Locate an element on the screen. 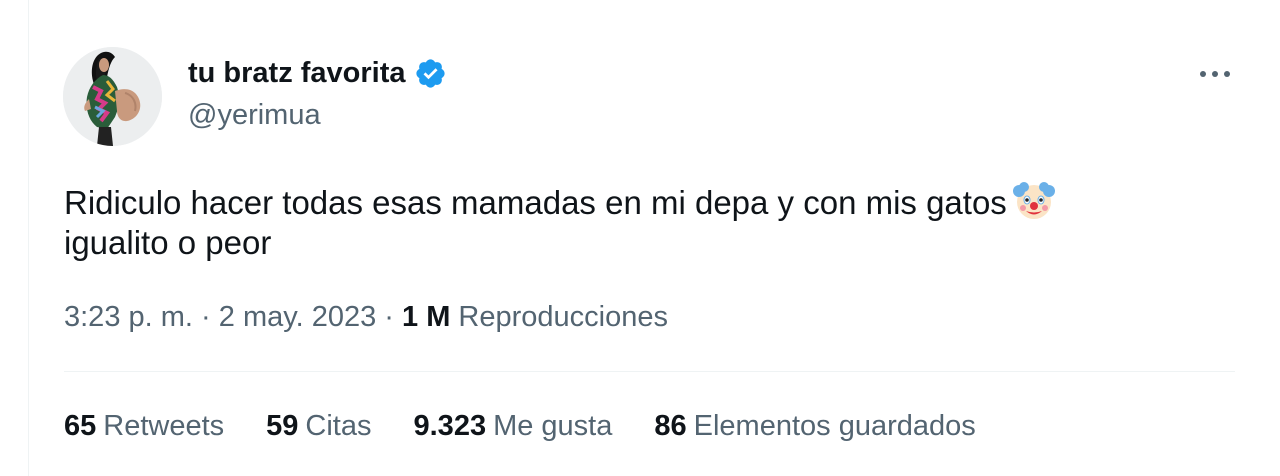 The width and height of the screenshot is (1280, 476). bookmarks-stat: 86 Elementos guardados is located at coordinates (814, 426).